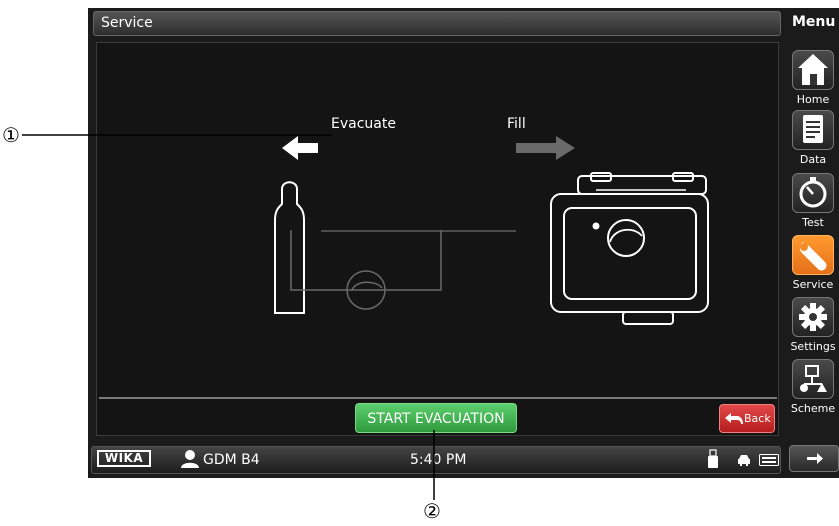 The image size is (839, 526). I want to click on menu-label-settings: Settings, so click(813, 346).